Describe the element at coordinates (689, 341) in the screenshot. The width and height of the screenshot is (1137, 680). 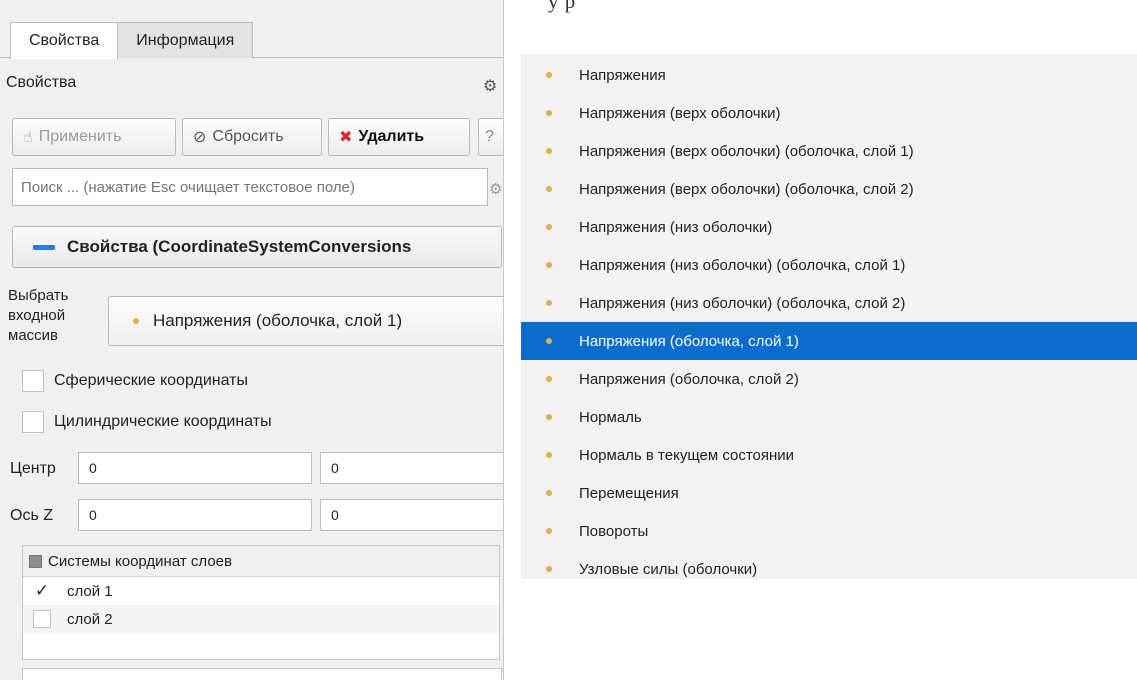
I see `dropdown-item-label: Напряжения (оболочка, слой 1)` at that location.